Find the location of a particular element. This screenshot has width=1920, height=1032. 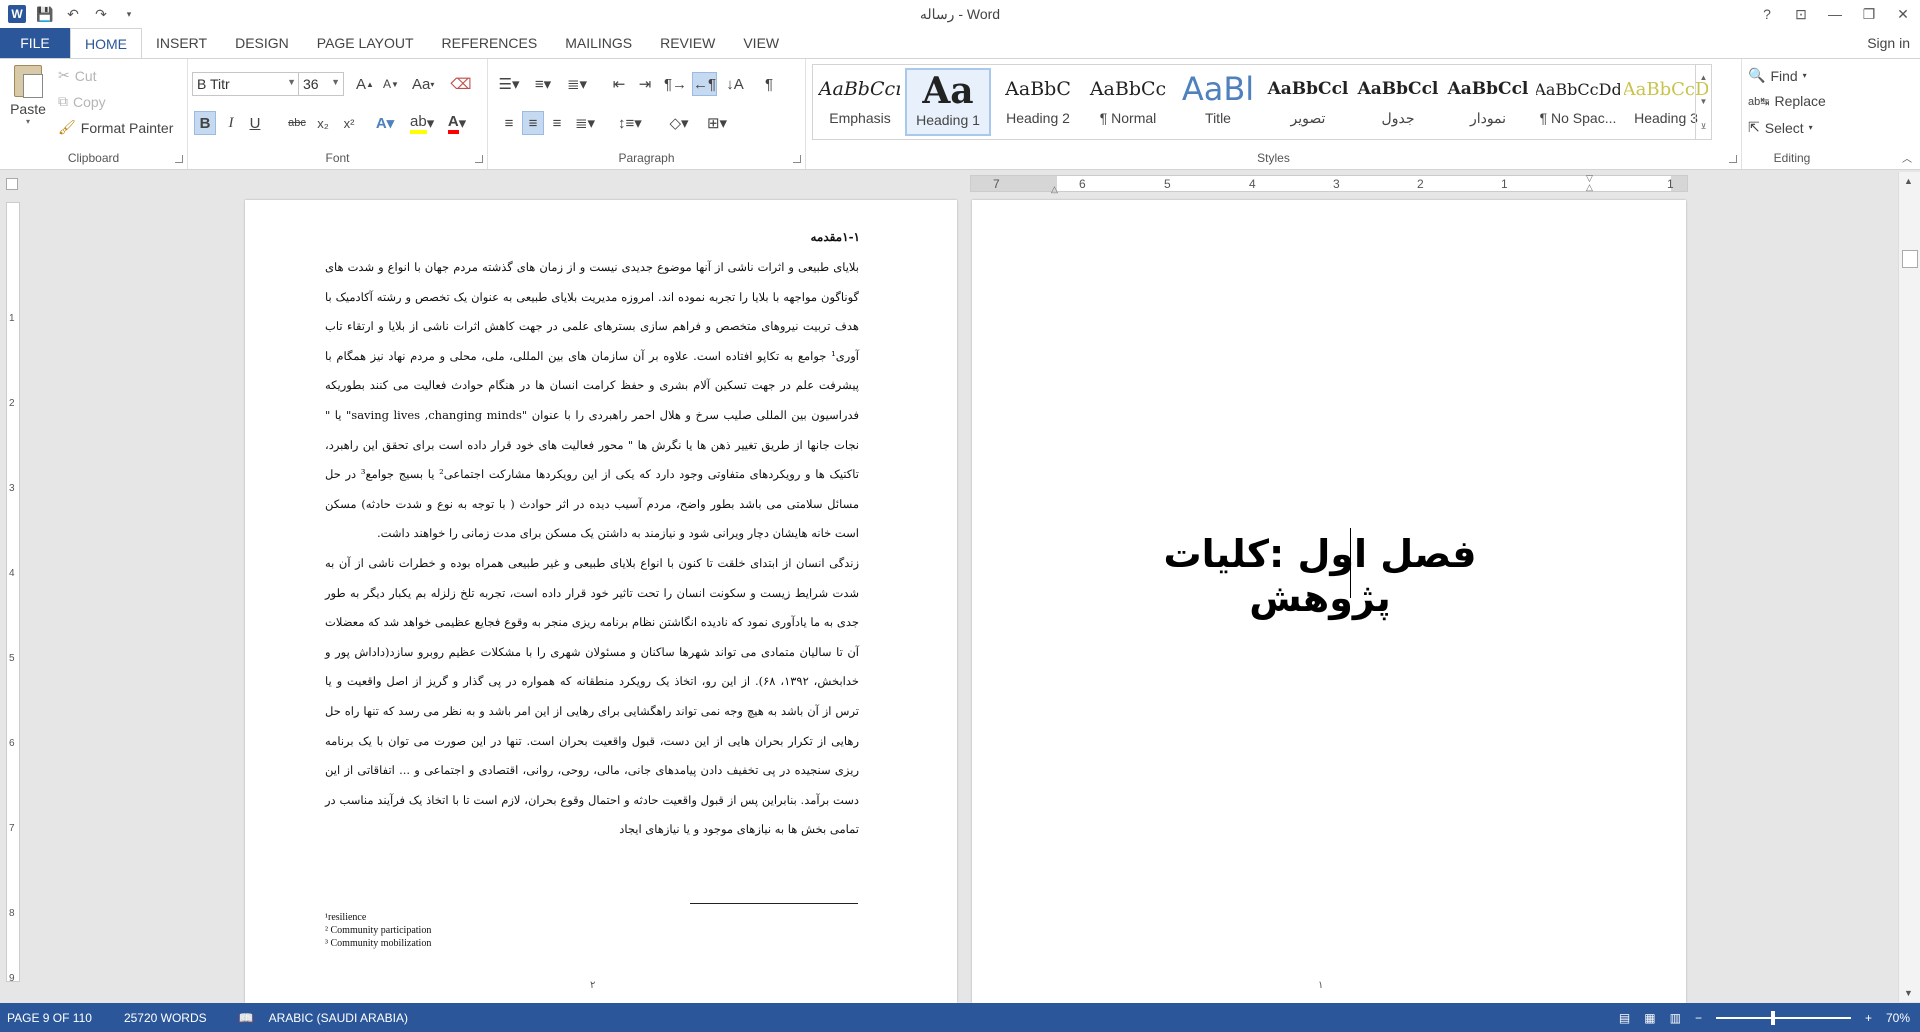

show-formatting-icon: ¶ is located at coordinates (769, 84).